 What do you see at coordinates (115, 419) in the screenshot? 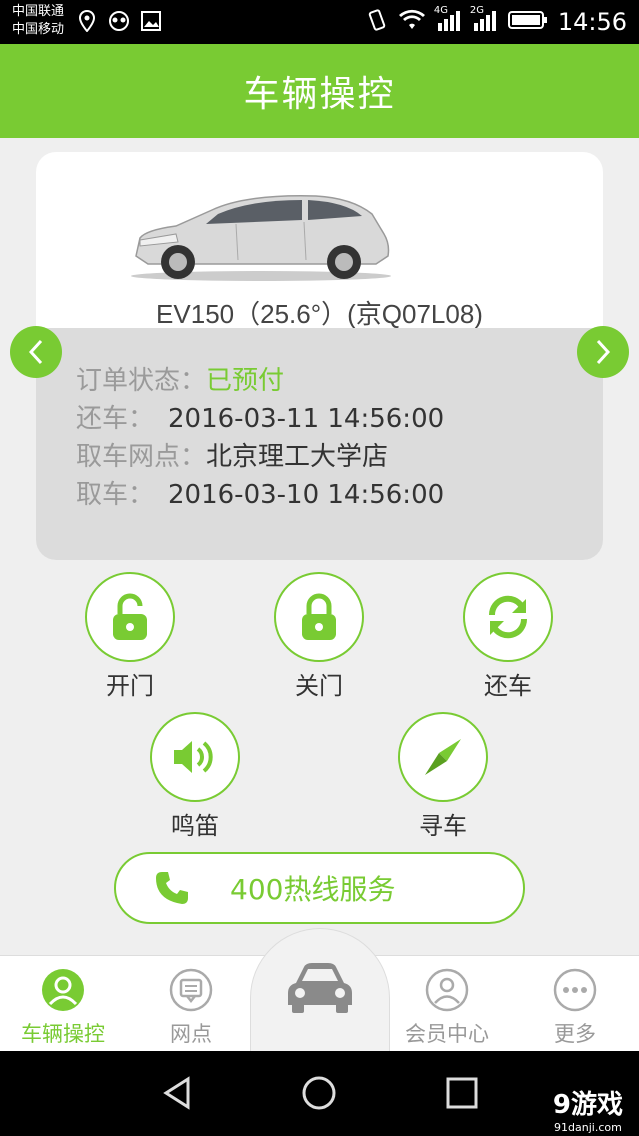
I see `return-time-label: 还车：` at bounding box center [115, 419].